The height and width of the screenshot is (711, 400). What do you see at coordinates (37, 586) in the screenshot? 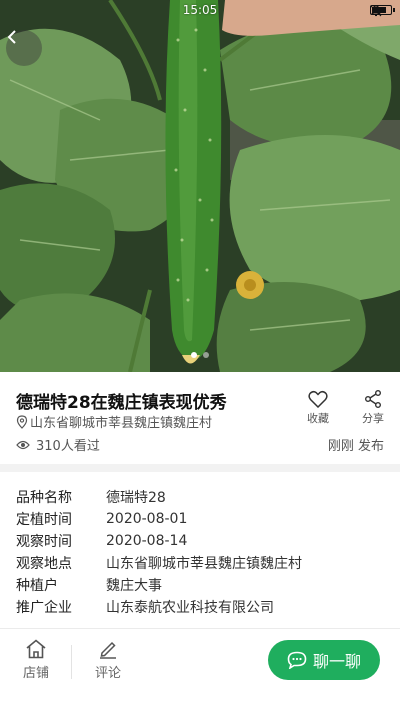
I see `detail-key: 种植户` at bounding box center [37, 586].